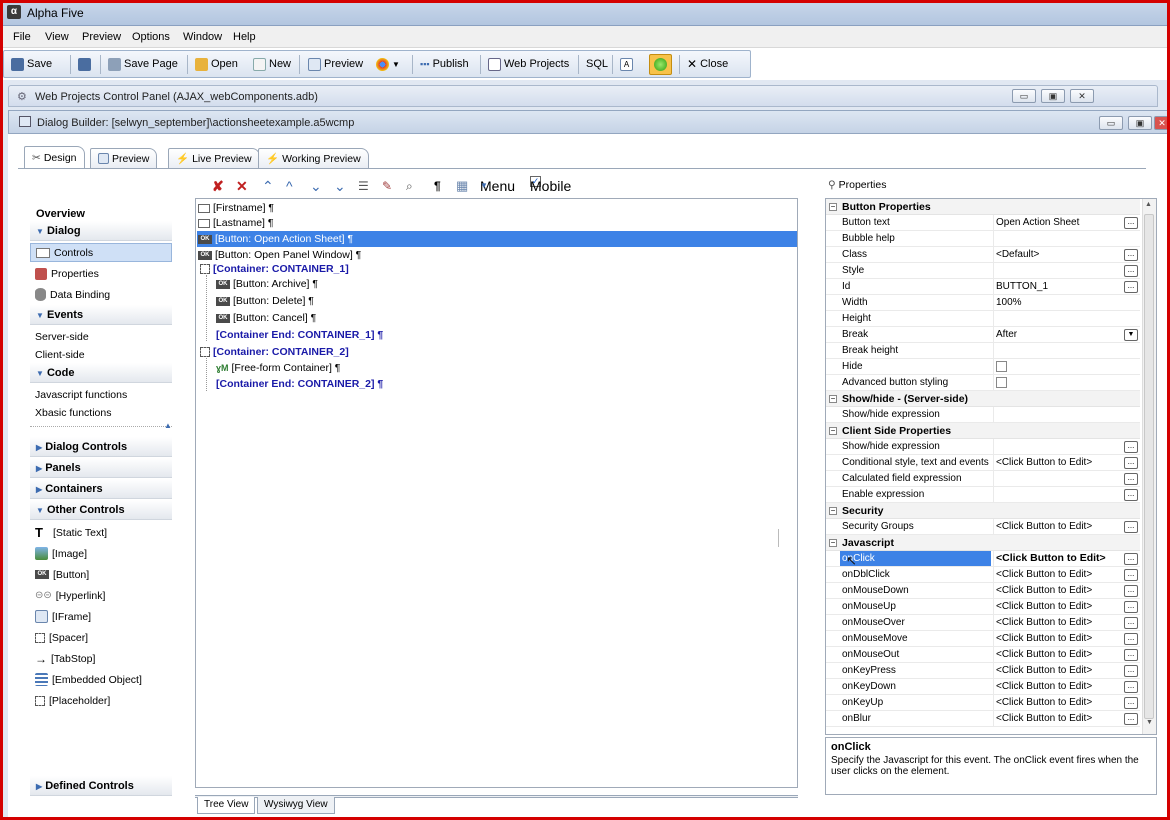 The image size is (1170, 820). What do you see at coordinates (101, 231) in the screenshot?
I see `nav-section-dialog: ▼ Dialog` at bounding box center [101, 231].